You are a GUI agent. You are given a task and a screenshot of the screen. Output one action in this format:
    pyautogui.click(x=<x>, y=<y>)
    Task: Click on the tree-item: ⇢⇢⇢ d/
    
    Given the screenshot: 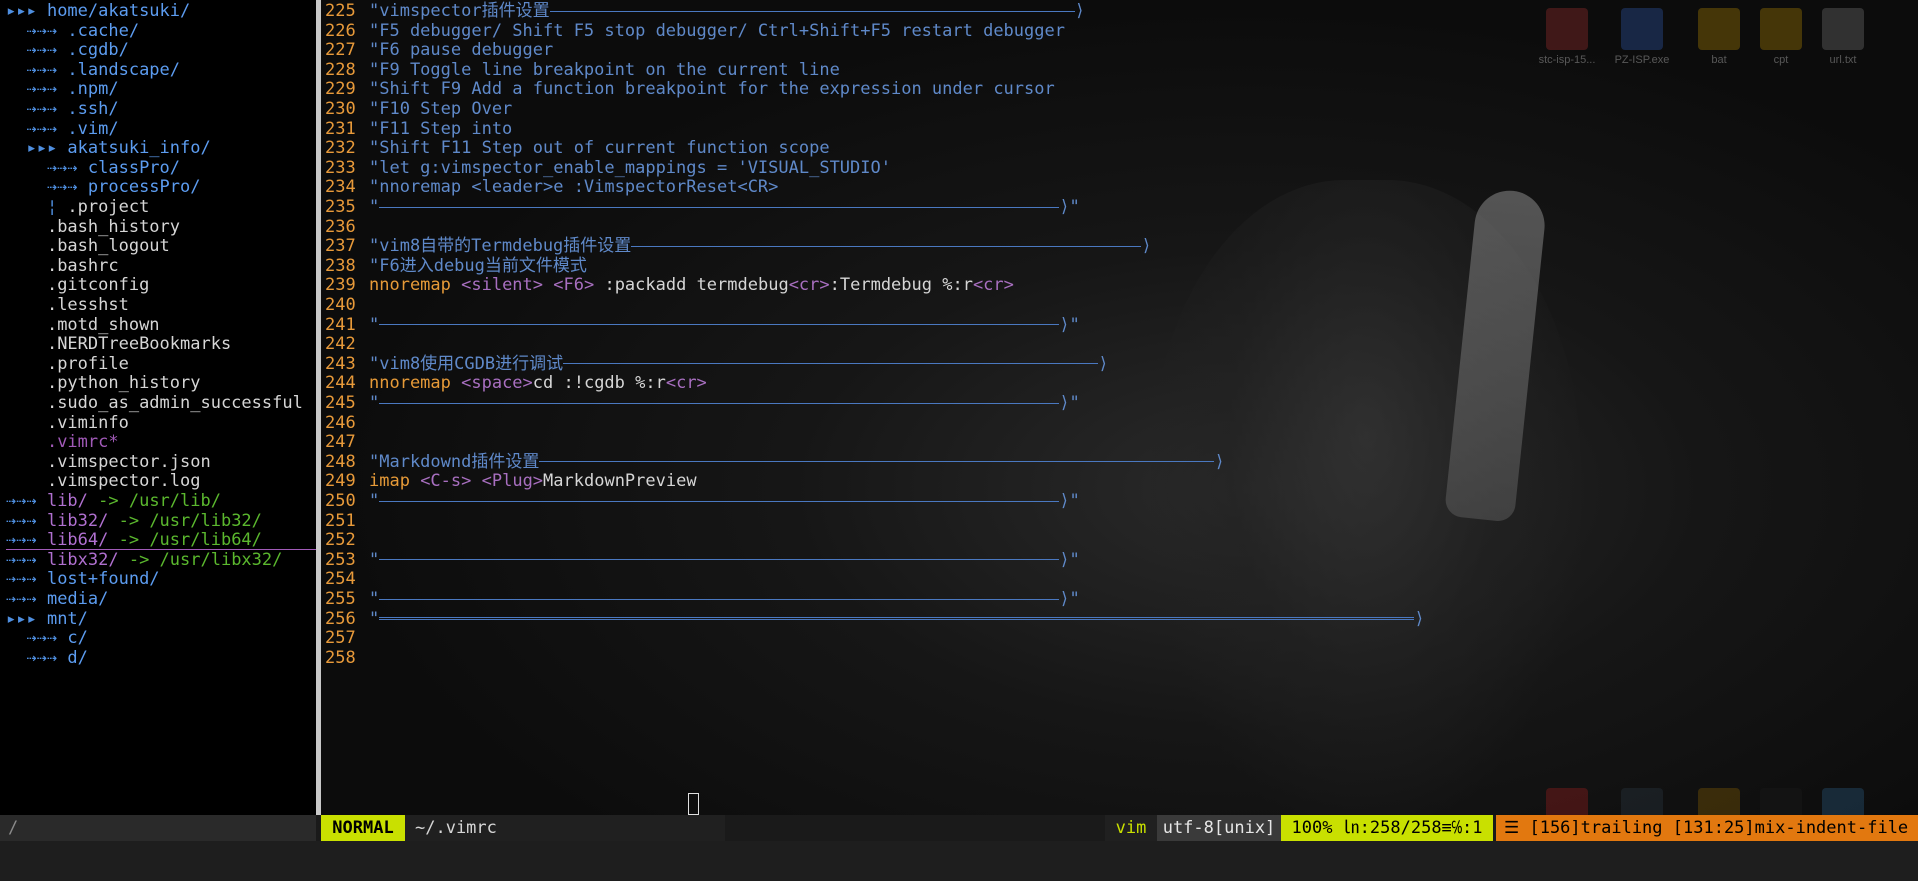 What is the action you would take?
    pyautogui.click(x=44, y=658)
    